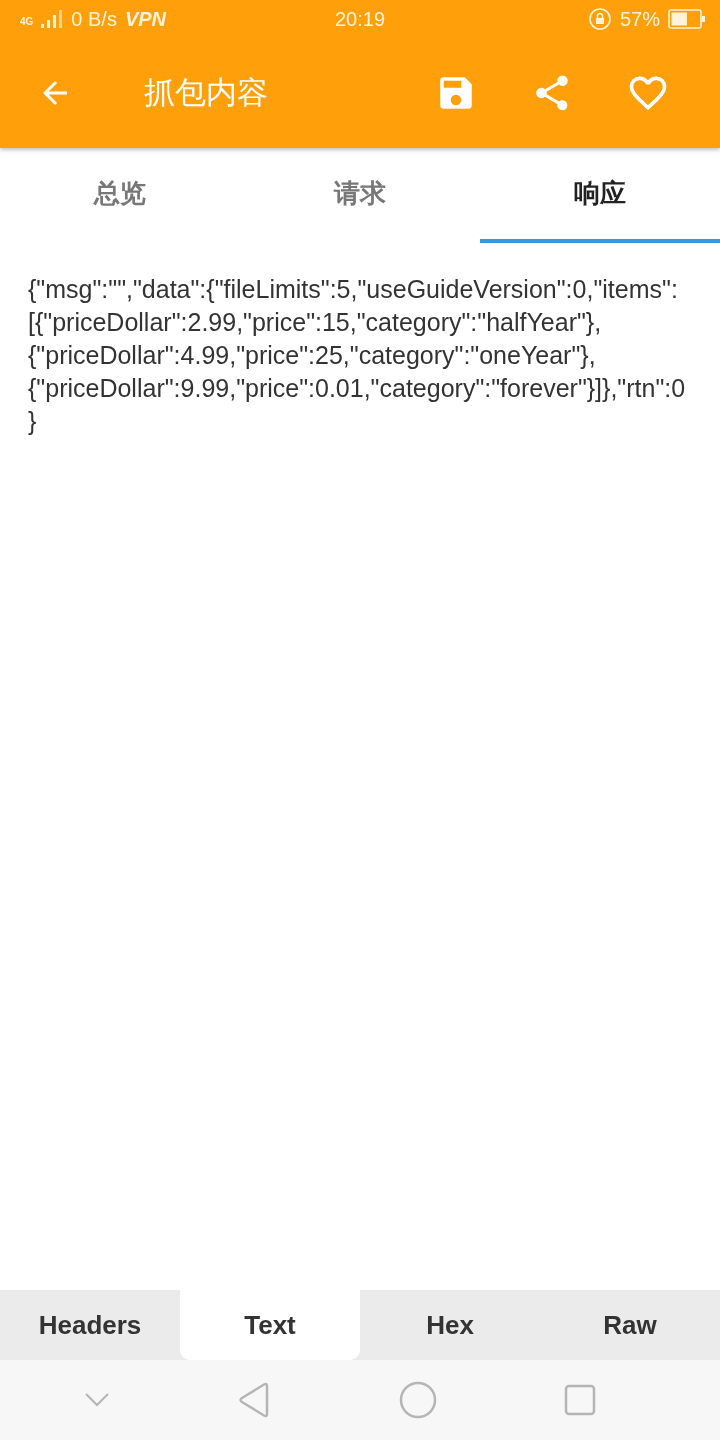 The height and width of the screenshot is (1440, 720). I want to click on home-icon, so click(417, 1400).